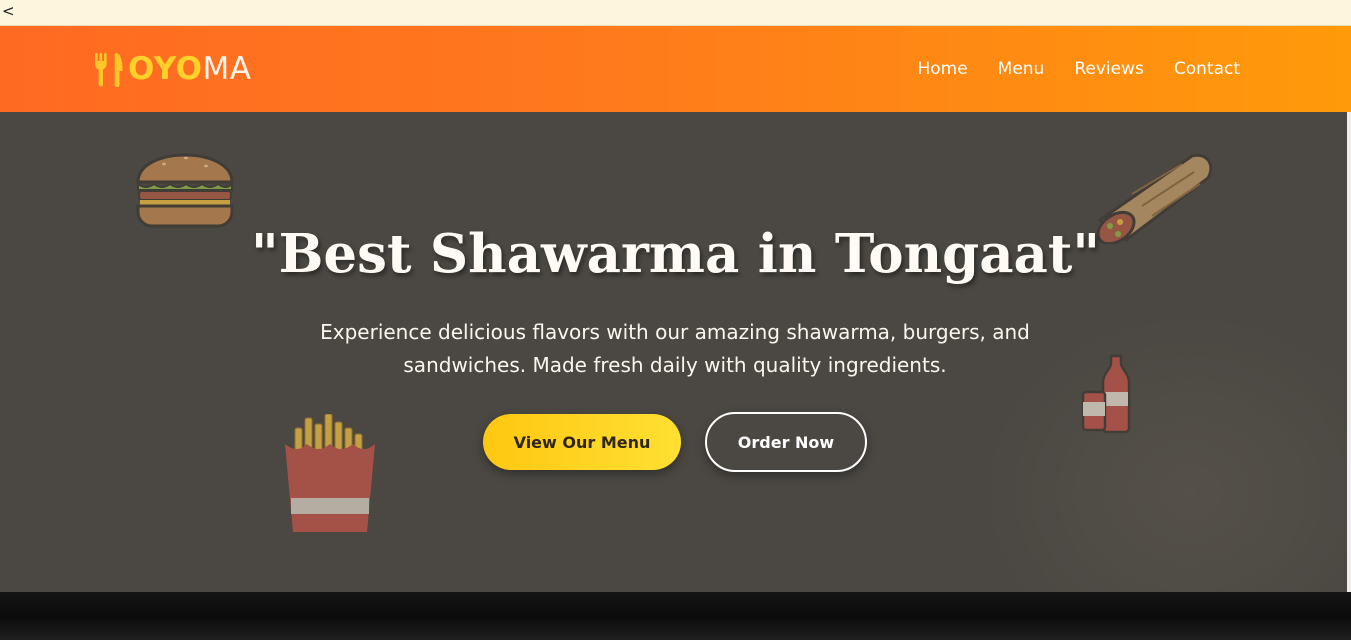 This screenshot has height=640, width=1351. What do you see at coordinates (675, 13) in the screenshot?
I see `browser-top-strip: <` at bounding box center [675, 13].